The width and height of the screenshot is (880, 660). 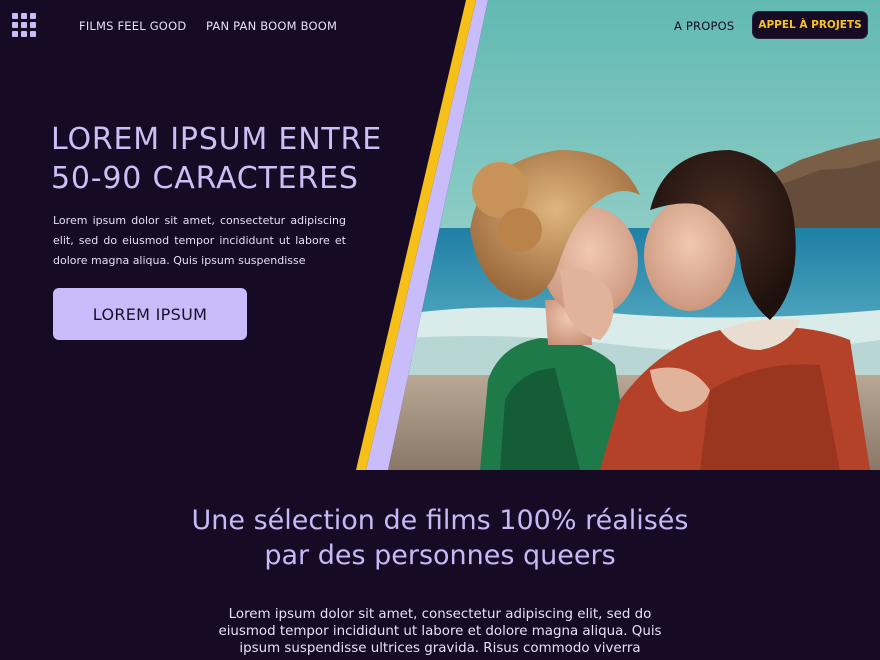 I want to click on hero-title-line-1: LOREM IPSUM ENTRE, so click(x=216, y=139).